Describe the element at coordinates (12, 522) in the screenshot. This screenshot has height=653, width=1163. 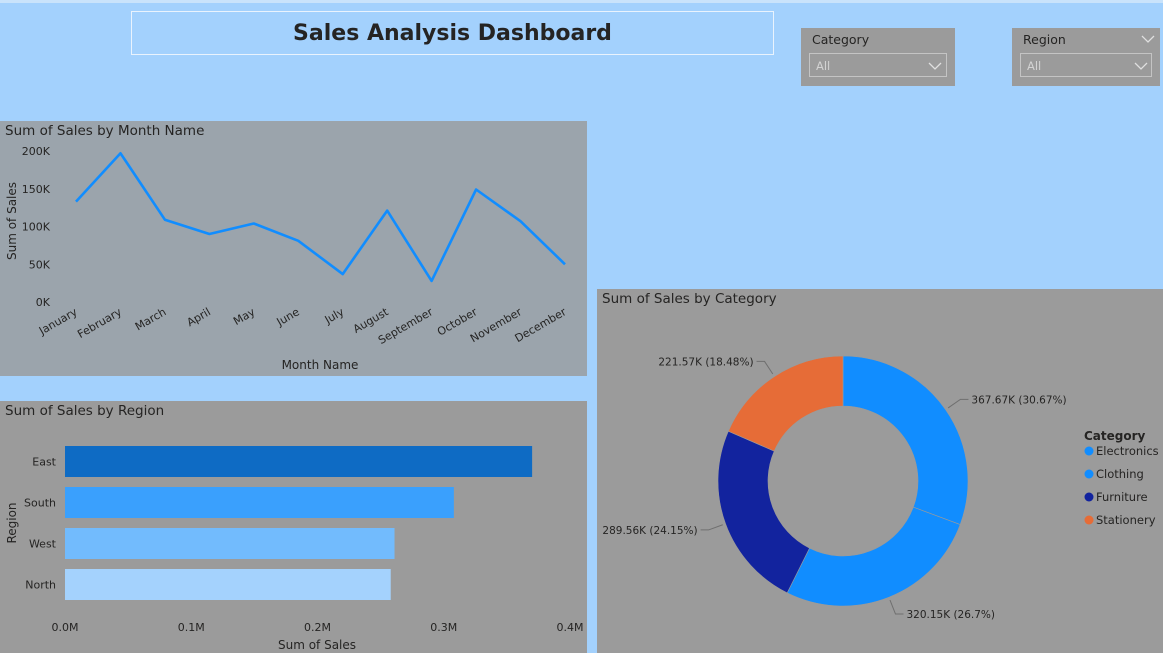
I see `bar-chart-ylabel: Region` at that location.